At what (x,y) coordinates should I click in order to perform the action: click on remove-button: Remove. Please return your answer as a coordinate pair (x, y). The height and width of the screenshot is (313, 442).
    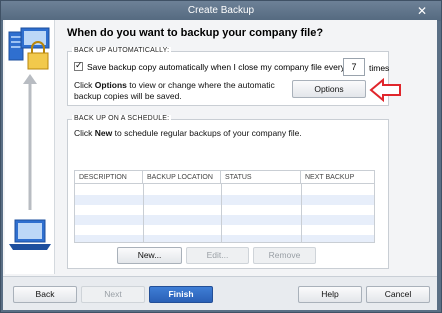
    Looking at the image, I should click on (284, 255).